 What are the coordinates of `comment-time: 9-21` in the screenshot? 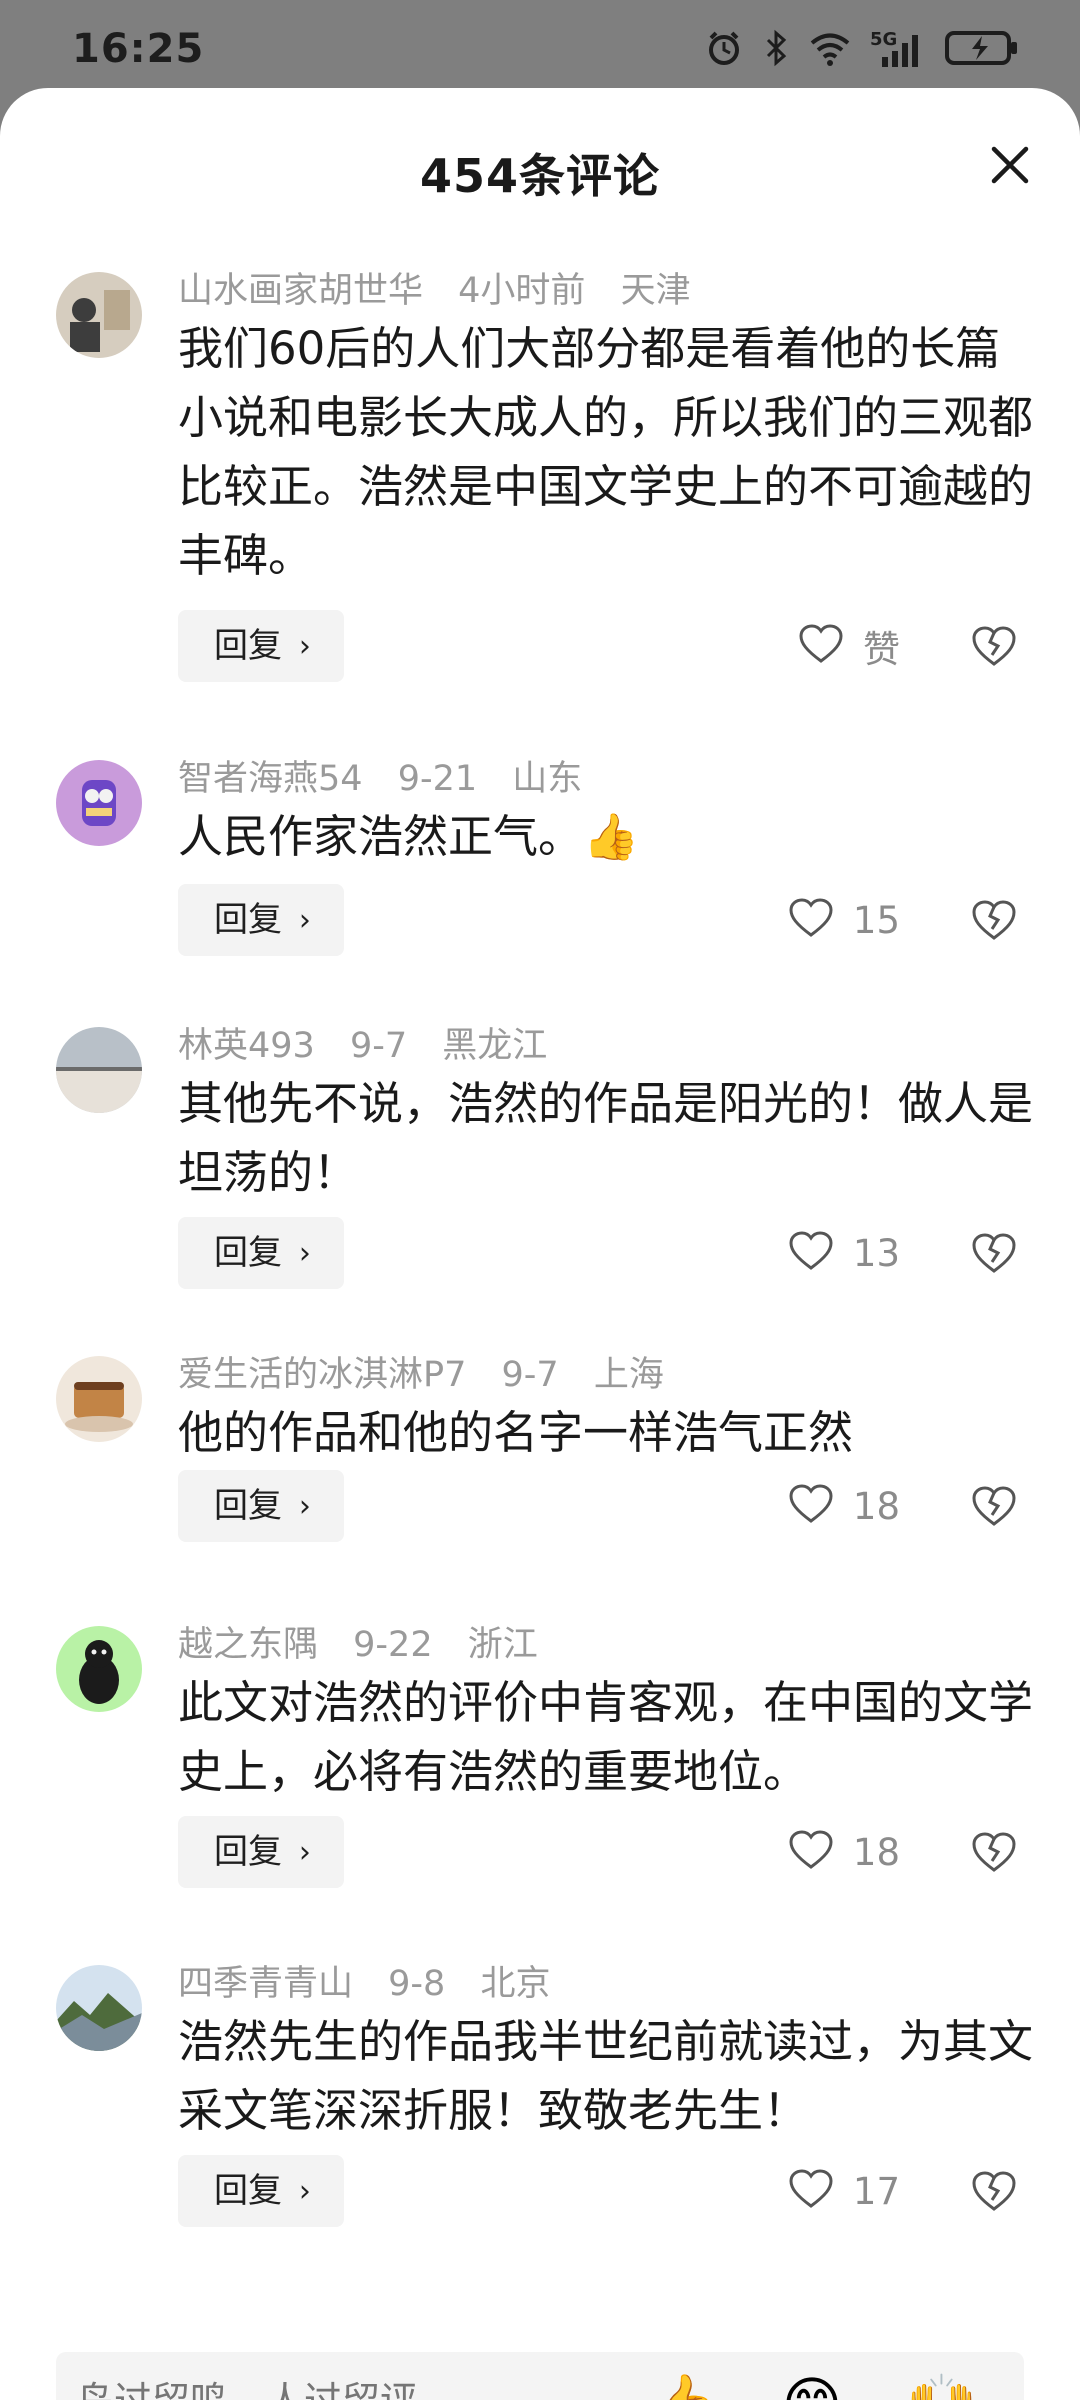 It's located at (437, 779).